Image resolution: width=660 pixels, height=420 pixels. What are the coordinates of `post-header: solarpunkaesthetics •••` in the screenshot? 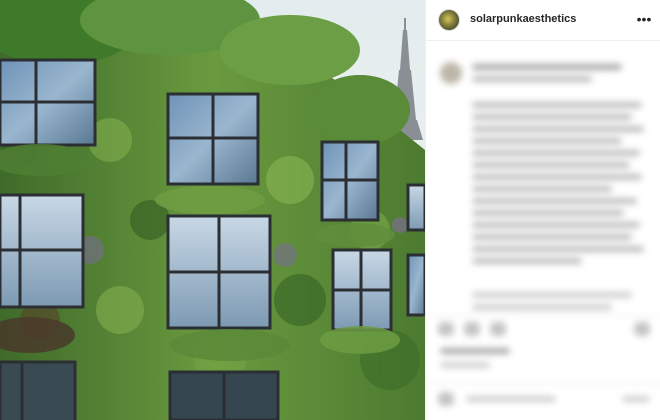 It's located at (543, 20).